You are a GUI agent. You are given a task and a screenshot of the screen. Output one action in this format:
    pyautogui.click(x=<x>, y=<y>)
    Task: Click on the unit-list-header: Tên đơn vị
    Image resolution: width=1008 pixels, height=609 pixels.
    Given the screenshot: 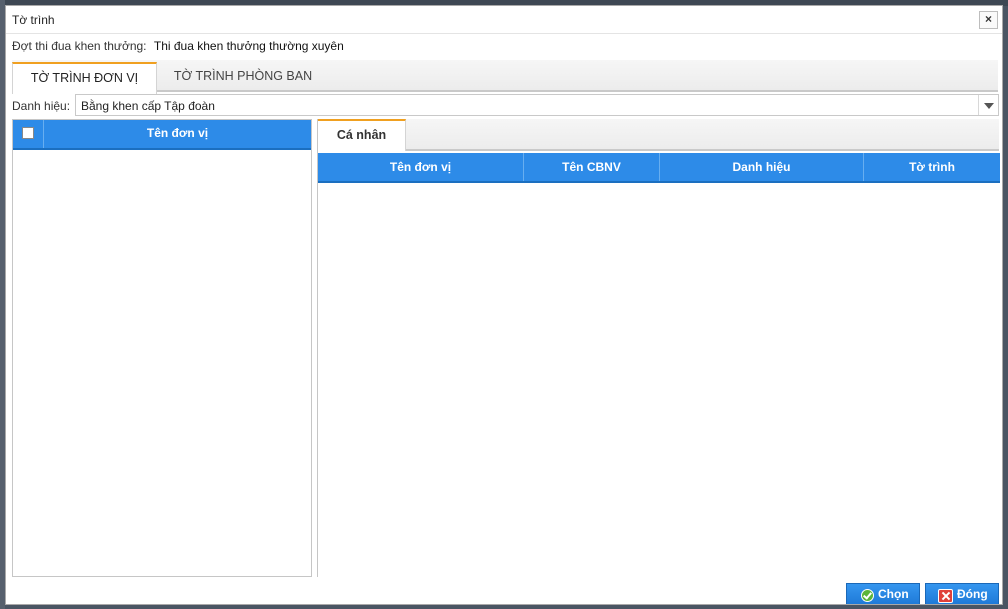 What is the action you would take?
    pyautogui.click(x=162, y=135)
    